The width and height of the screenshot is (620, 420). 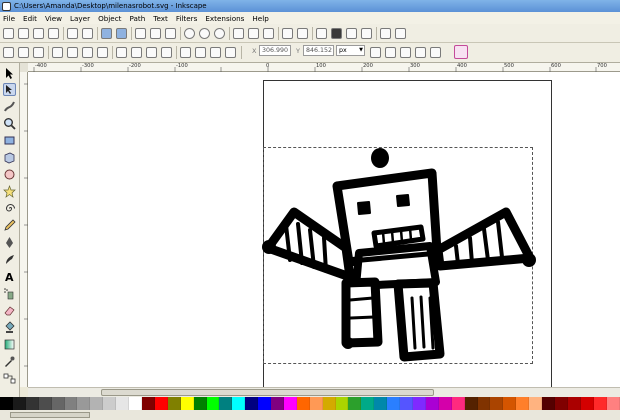 I want to click on menu-object: Object, so click(x=109, y=18).